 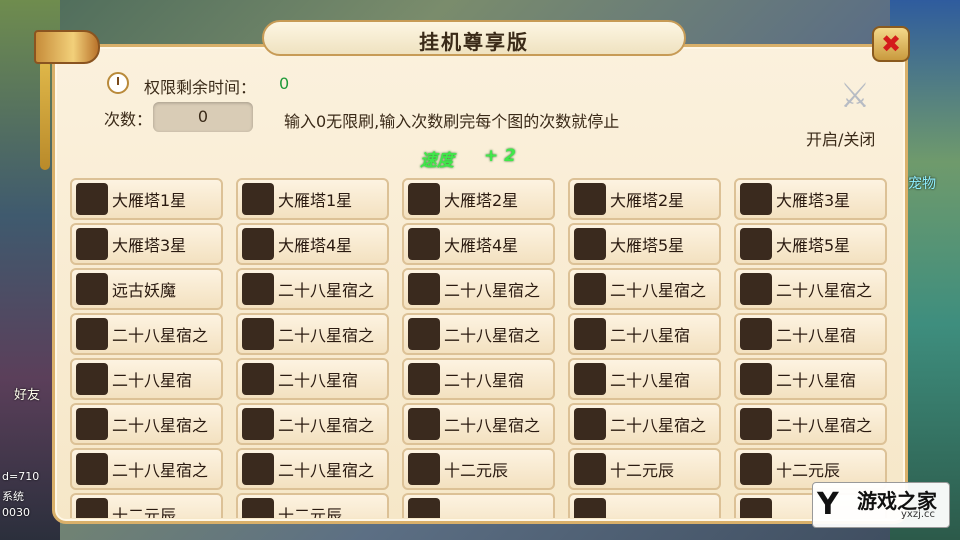 What do you see at coordinates (30, 270) in the screenshot?
I see `background-left-scene` at bounding box center [30, 270].